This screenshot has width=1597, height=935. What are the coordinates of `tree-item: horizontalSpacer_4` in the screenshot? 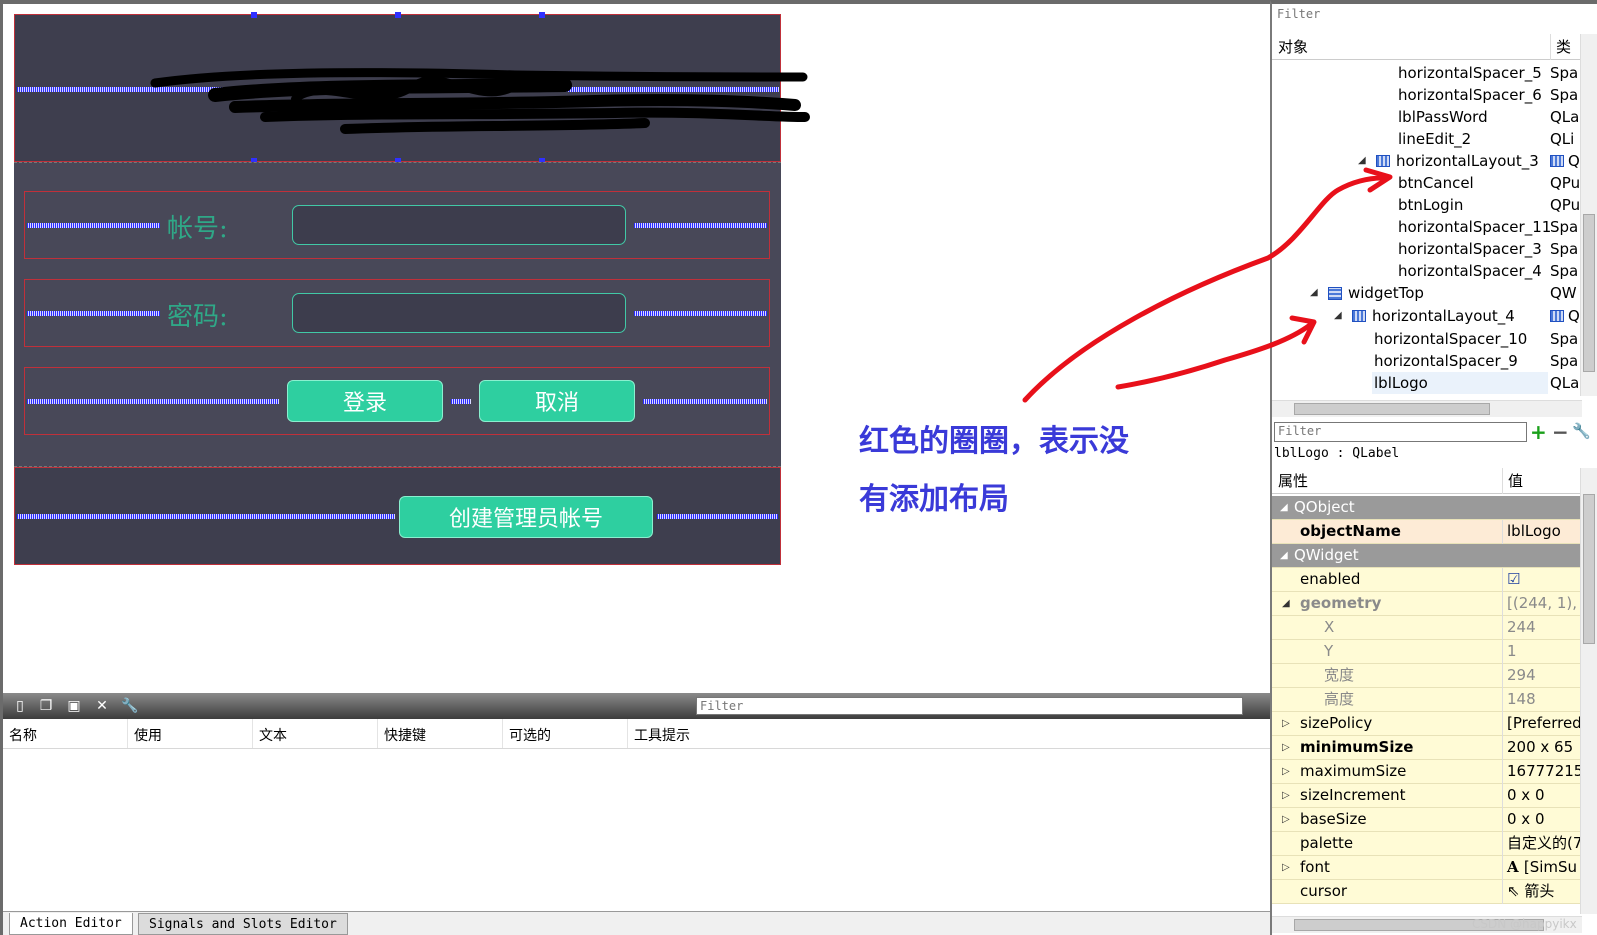 It's located at (1470, 271).